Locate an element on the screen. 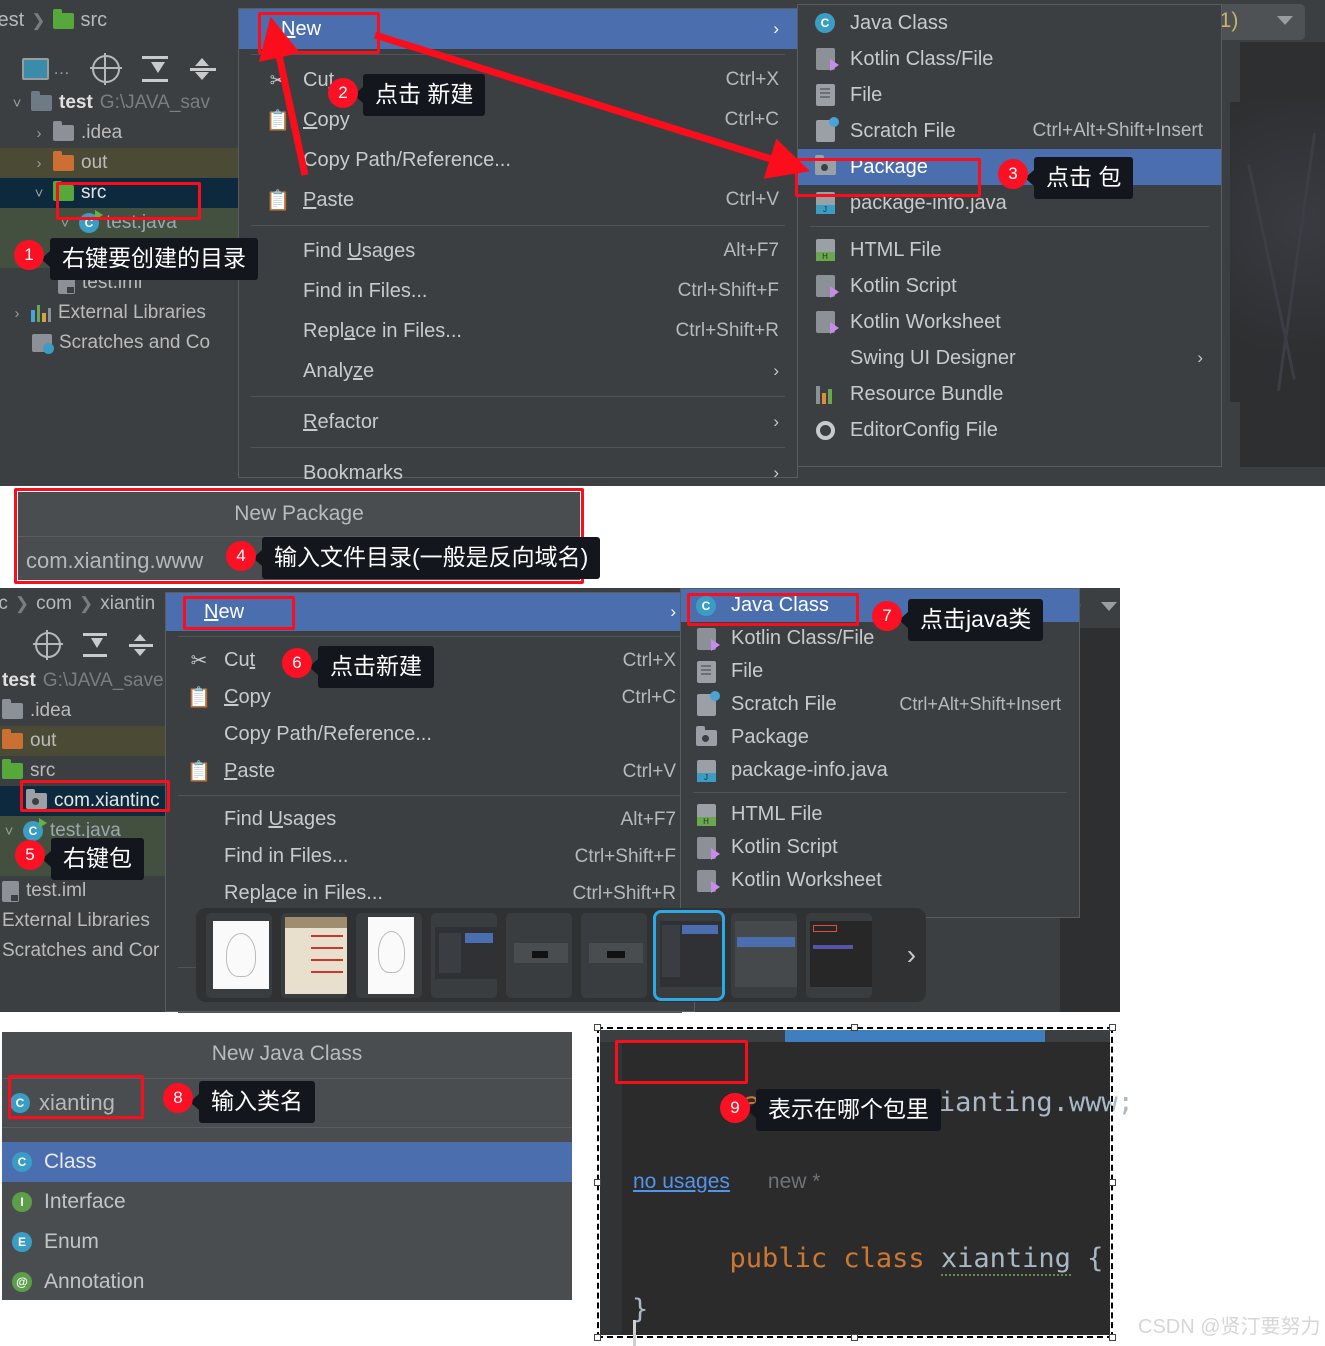 The image size is (1325, 1346). tree-item-test-java: ˅ C test.java is located at coordinates (119, 223).